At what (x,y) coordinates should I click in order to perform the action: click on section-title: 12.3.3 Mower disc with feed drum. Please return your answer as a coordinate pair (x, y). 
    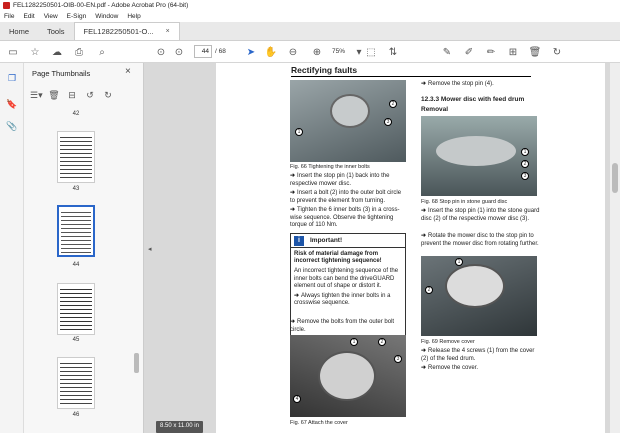
    Looking at the image, I should click on (473, 99).